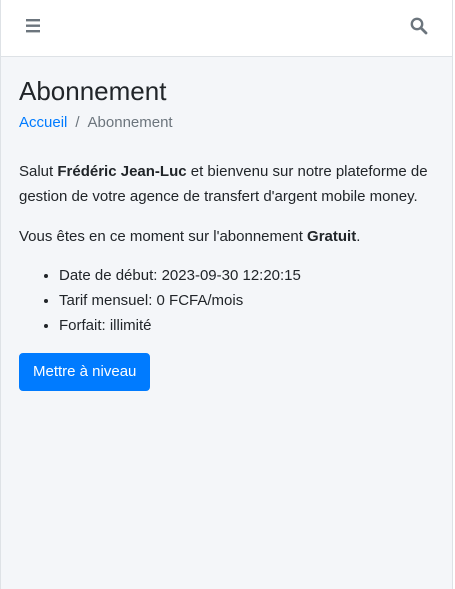  I want to click on upgrade-button: Mettre à niveau, so click(85, 372).